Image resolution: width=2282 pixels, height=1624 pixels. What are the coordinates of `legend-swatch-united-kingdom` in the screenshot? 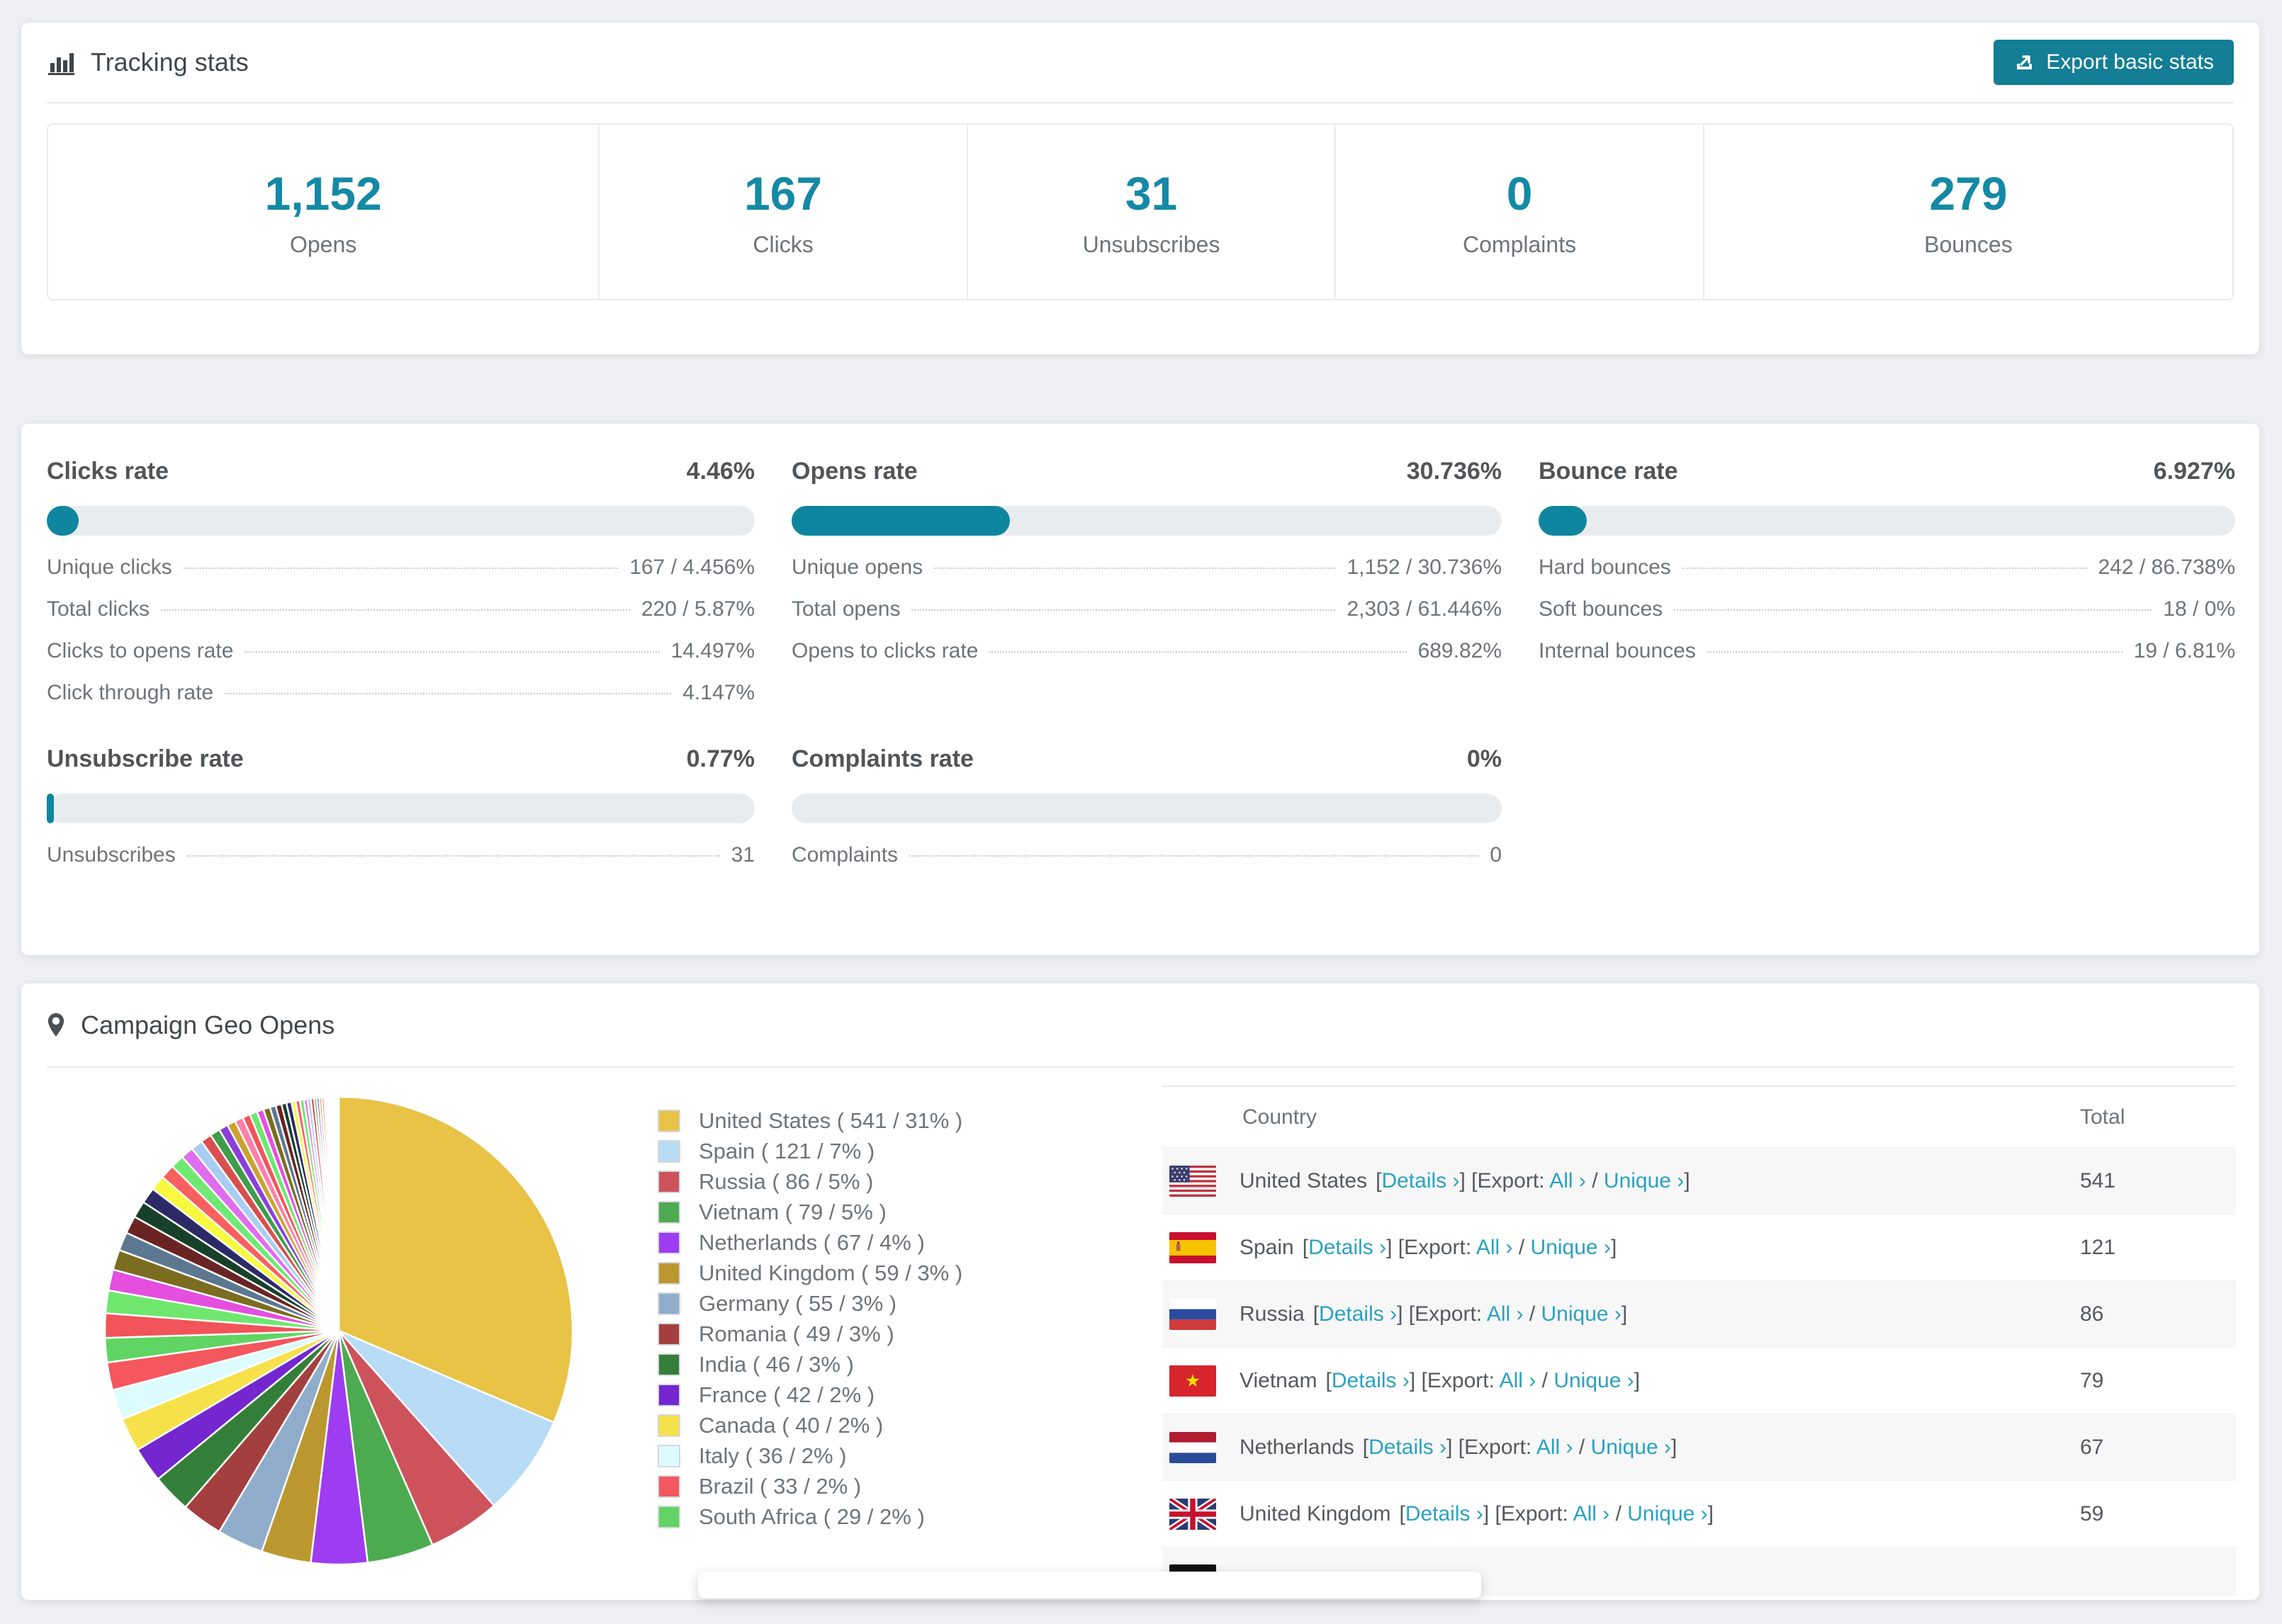 It's located at (669, 1273).